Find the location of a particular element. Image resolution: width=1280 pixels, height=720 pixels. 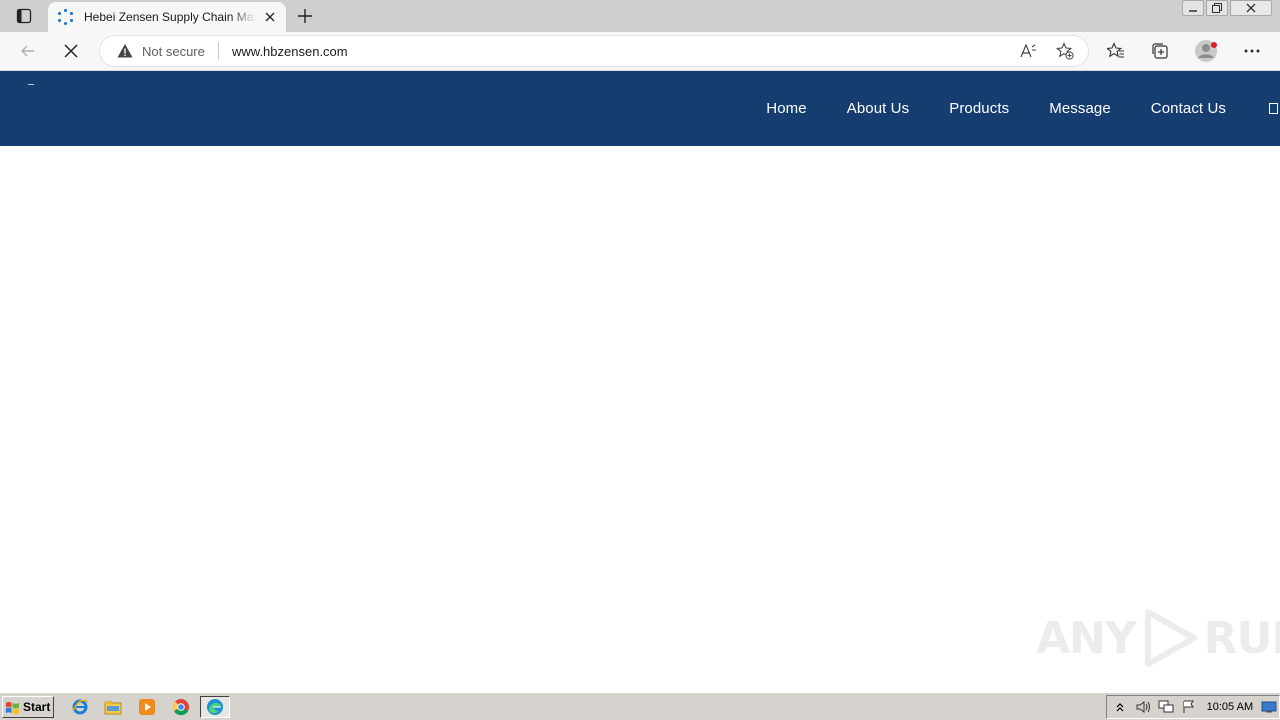

search-toggle-icon is located at coordinates (1273, 108).